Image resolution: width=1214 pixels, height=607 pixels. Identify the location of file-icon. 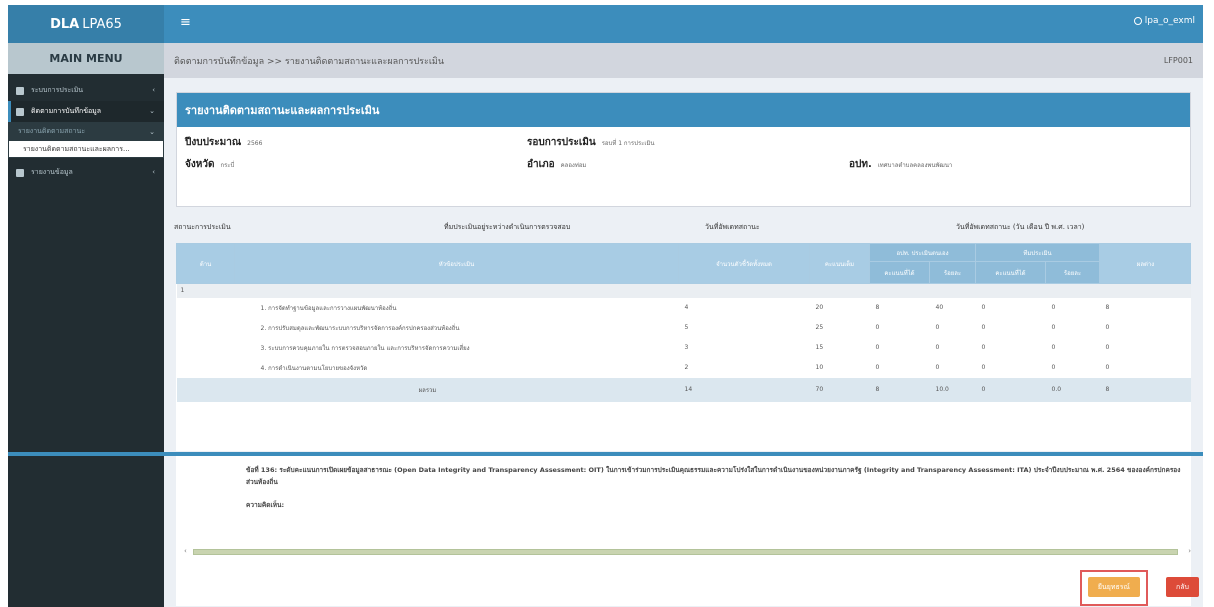
(20, 111).